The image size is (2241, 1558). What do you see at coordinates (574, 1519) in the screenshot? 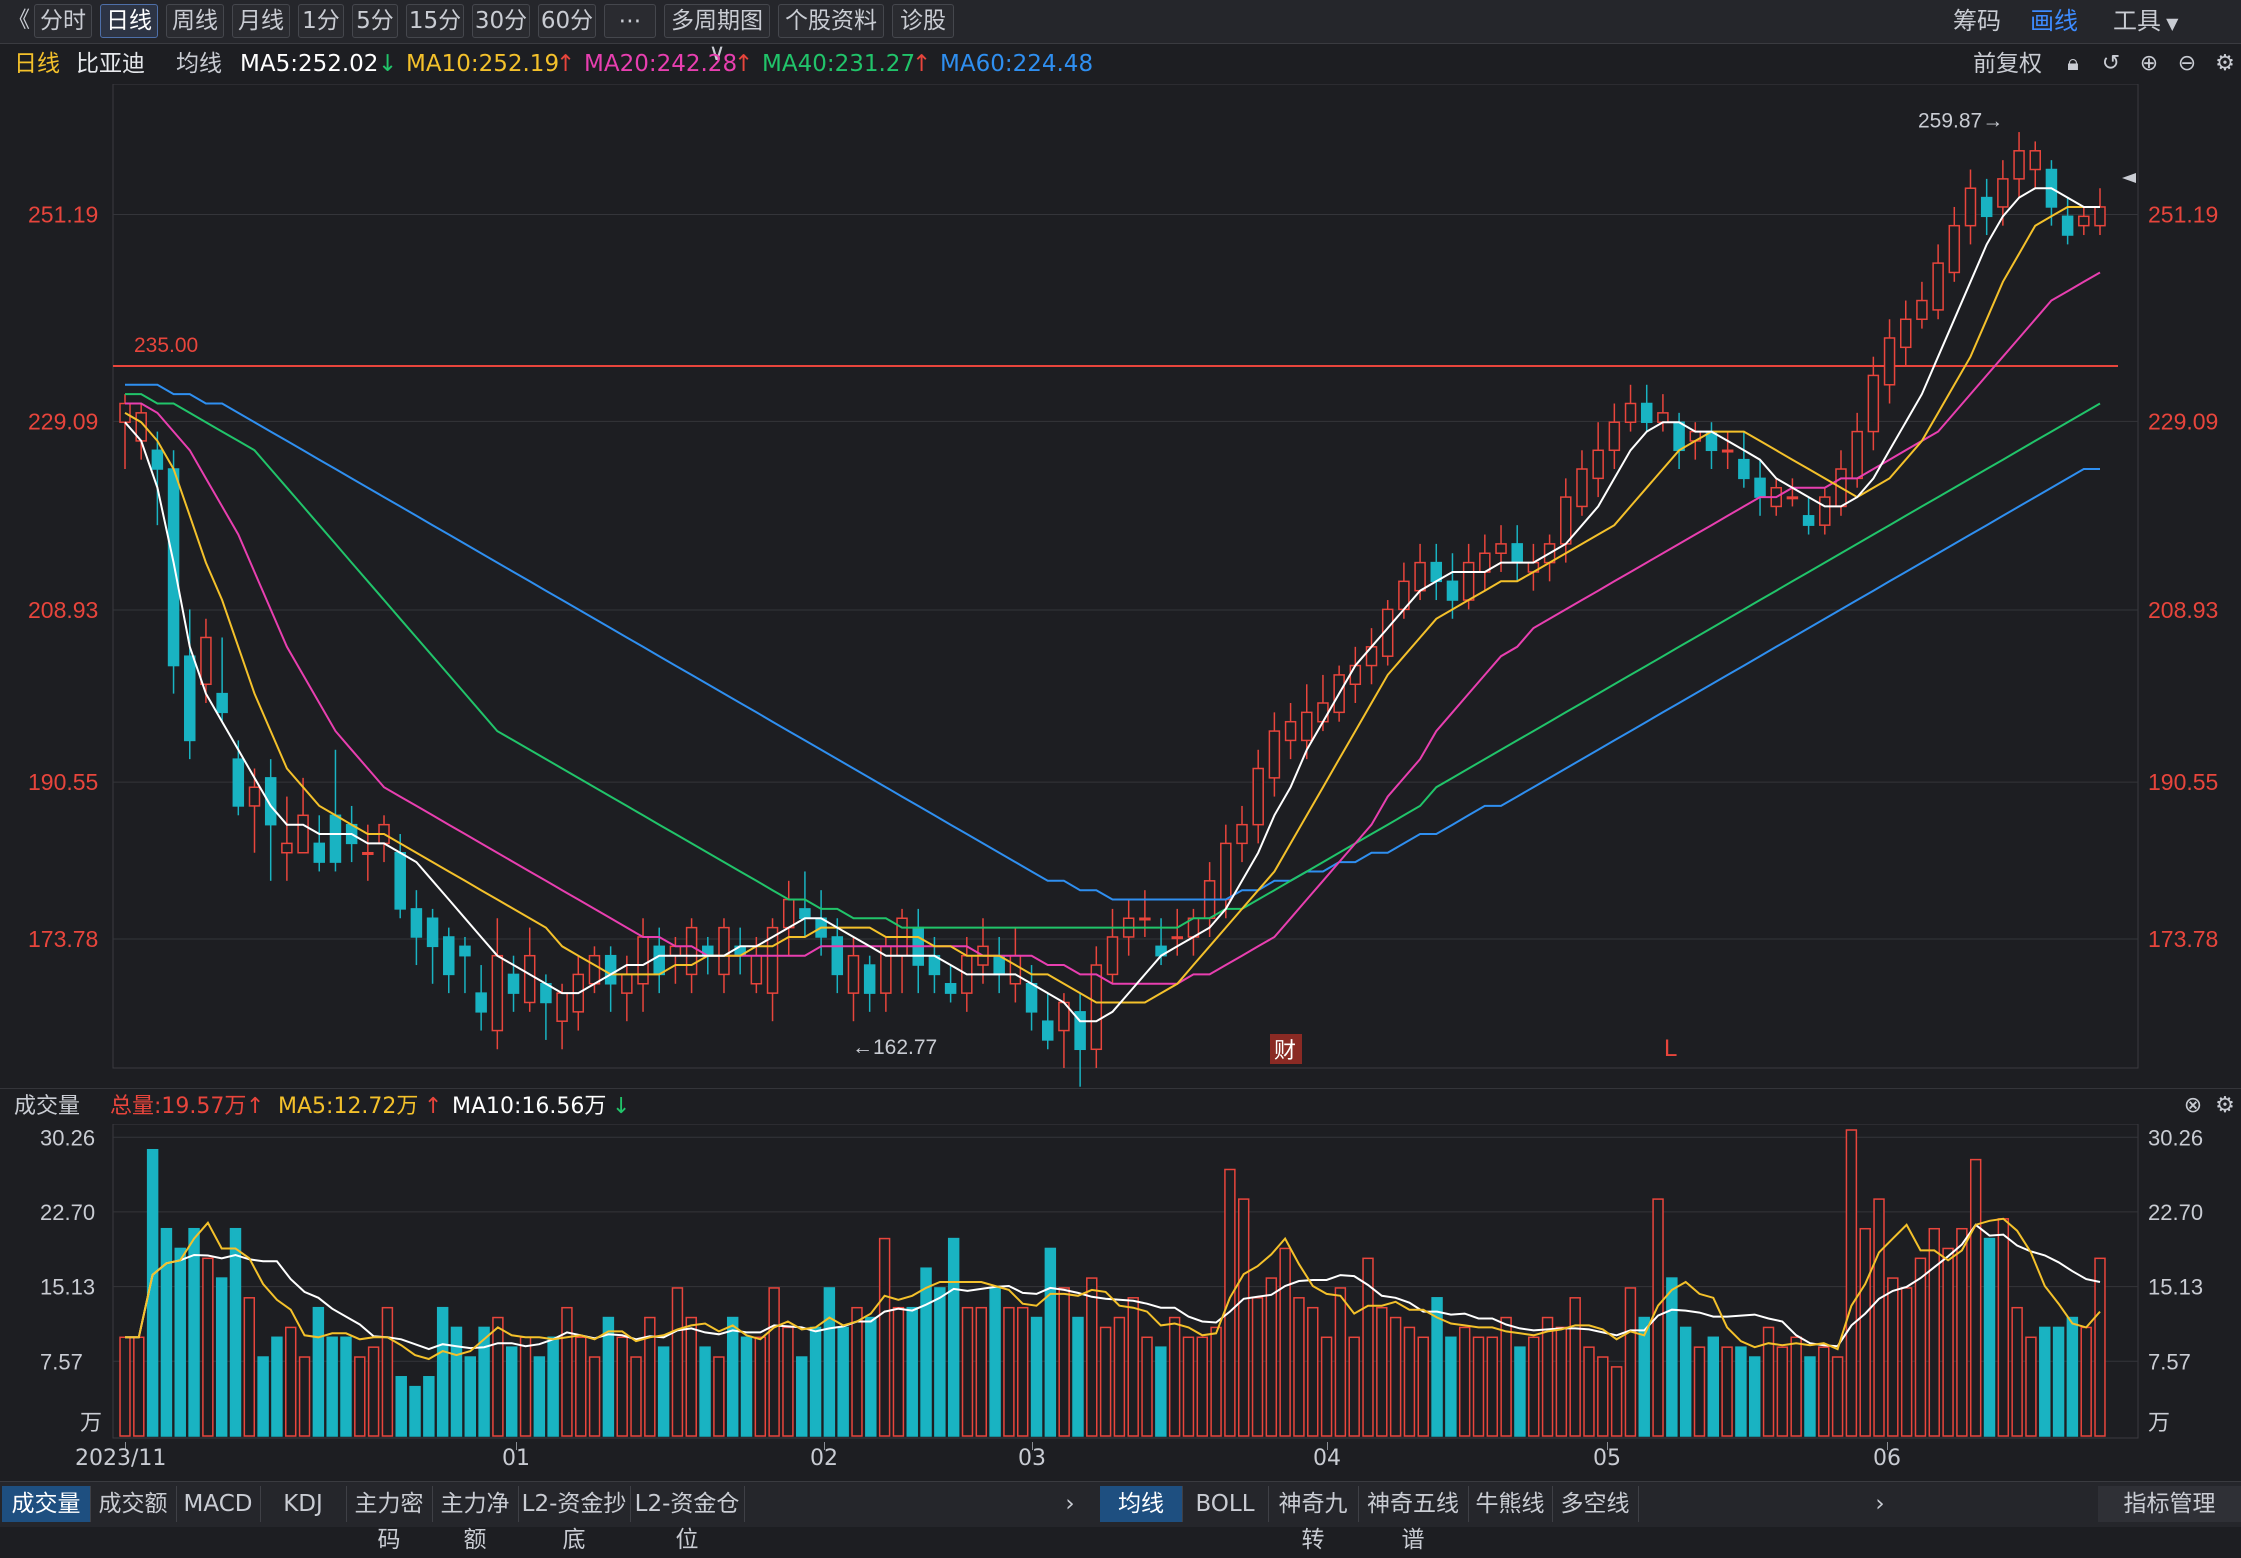
I see `indicator-tab-6: L2-资金抄底` at bounding box center [574, 1519].